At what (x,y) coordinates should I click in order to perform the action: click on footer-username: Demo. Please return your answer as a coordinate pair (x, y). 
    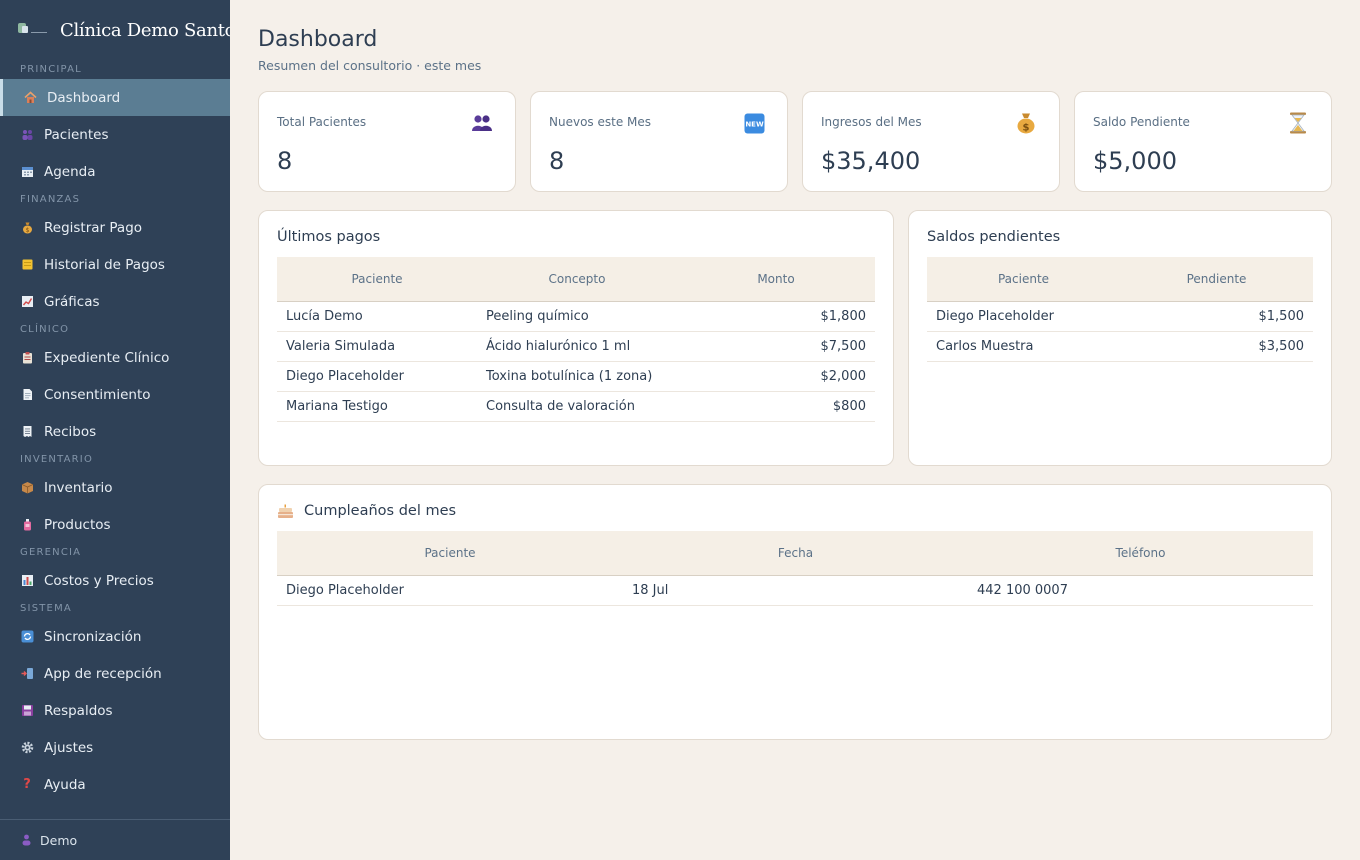
    Looking at the image, I should click on (59, 840).